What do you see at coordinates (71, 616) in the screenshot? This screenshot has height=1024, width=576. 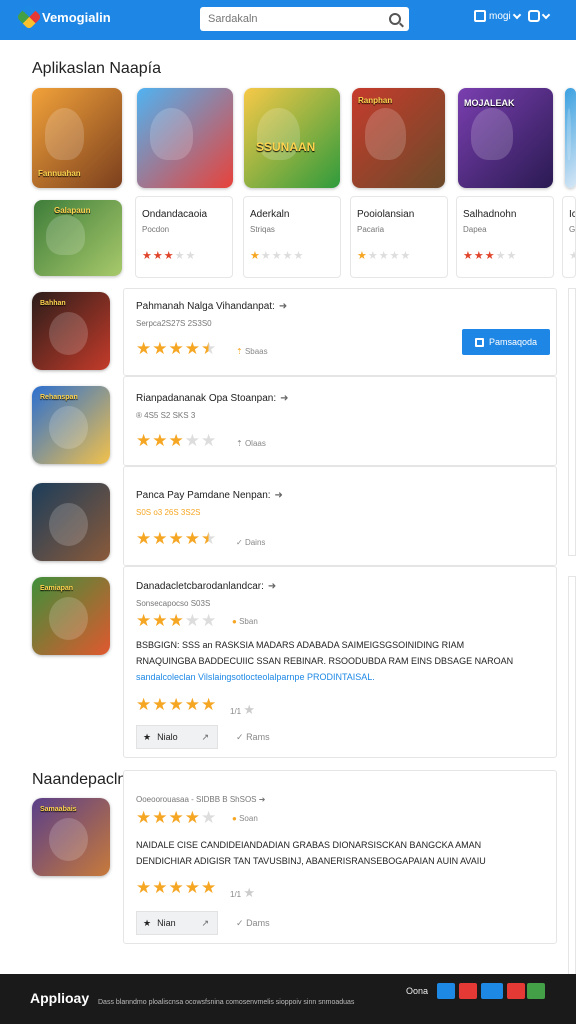 I see `app-icon: Eamiapan` at bounding box center [71, 616].